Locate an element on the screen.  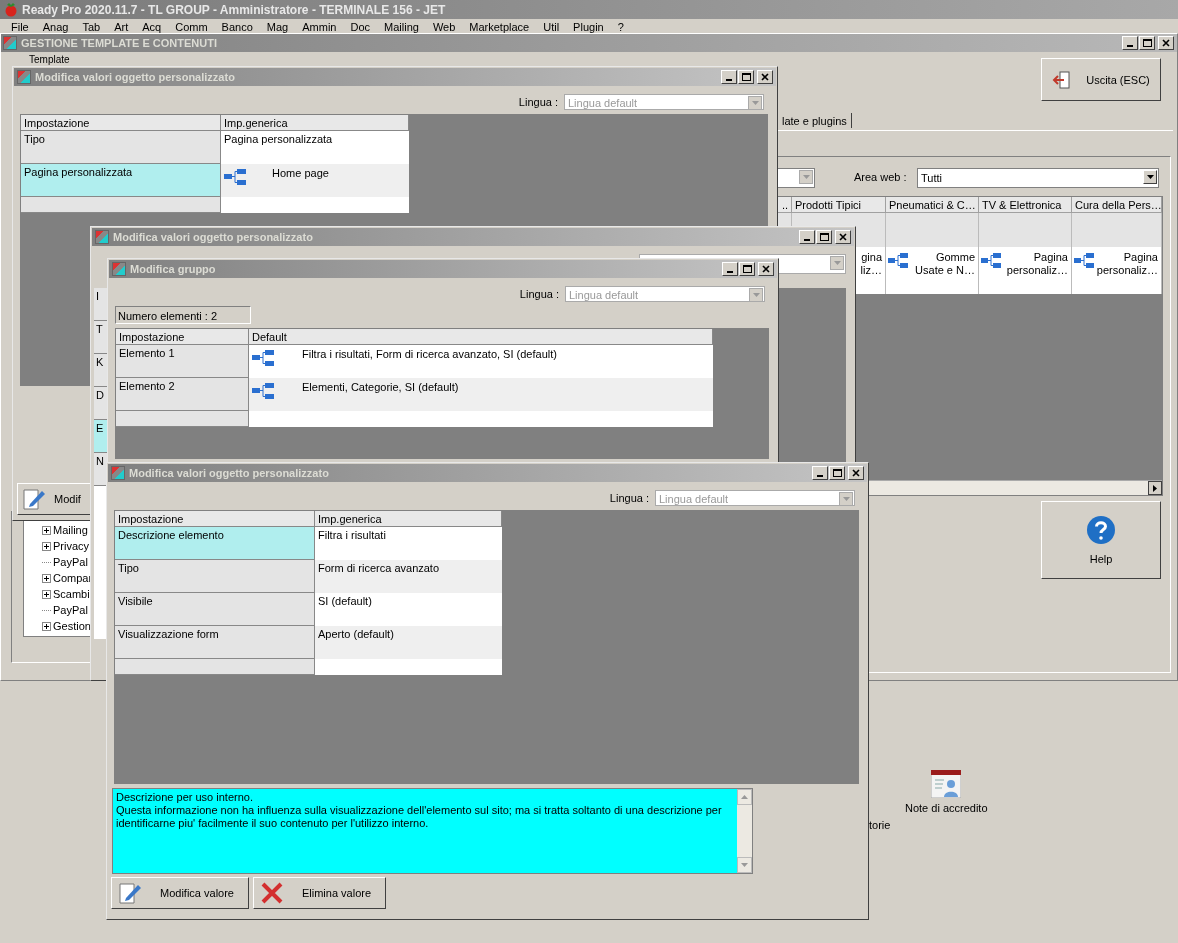
exit-button: Uscita (ESC) is located at coordinates (1101, 79).